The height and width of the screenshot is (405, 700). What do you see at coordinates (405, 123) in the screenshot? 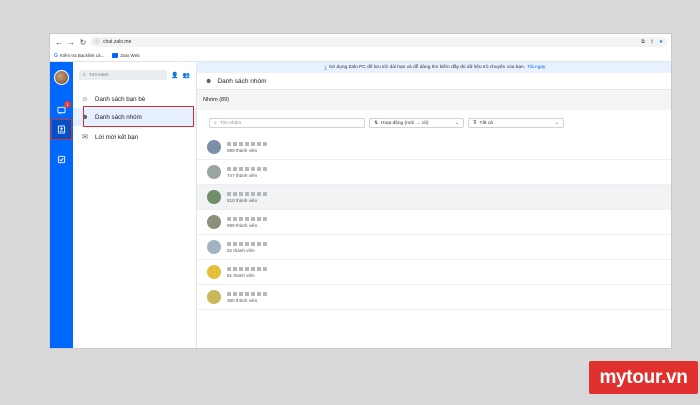
I see `sort-value: Hoạt động (mới → cũ)` at bounding box center [405, 123].